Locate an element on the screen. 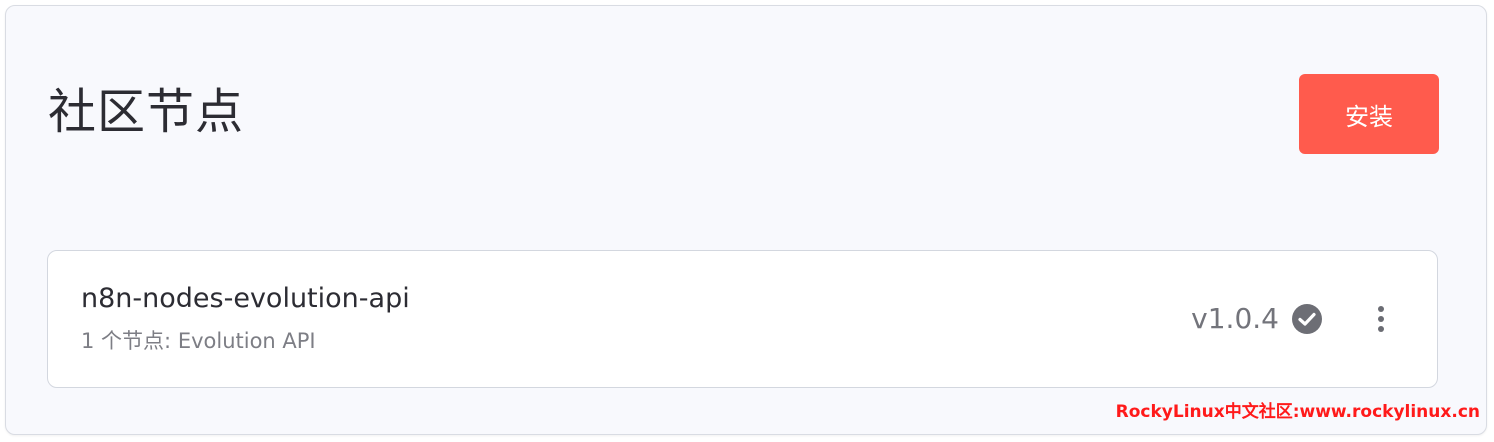 The width and height of the screenshot is (1494, 442). install-button: 安装 is located at coordinates (1369, 114).